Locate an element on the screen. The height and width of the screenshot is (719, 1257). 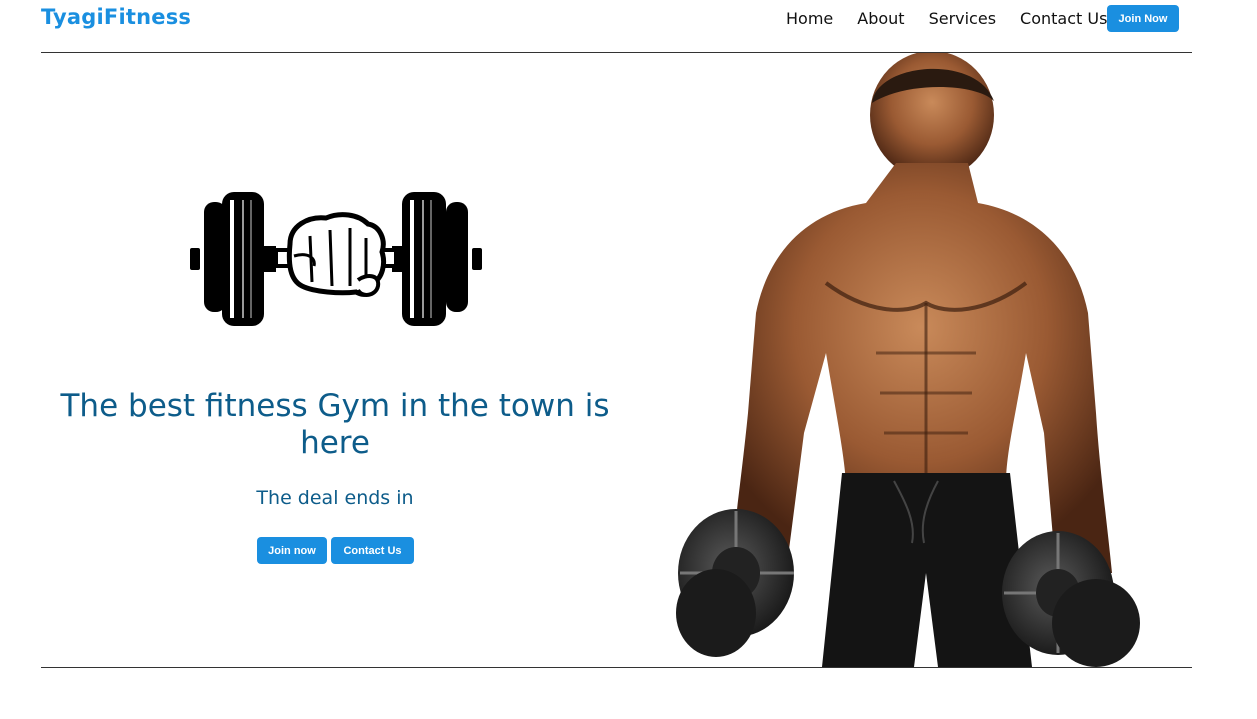
join-now-header-button: Join Now is located at coordinates (1143, 18).